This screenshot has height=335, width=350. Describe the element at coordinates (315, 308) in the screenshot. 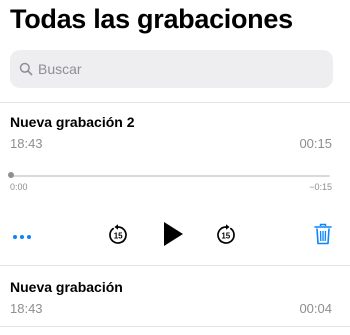

I see `recording-duration: 00:04` at that location.